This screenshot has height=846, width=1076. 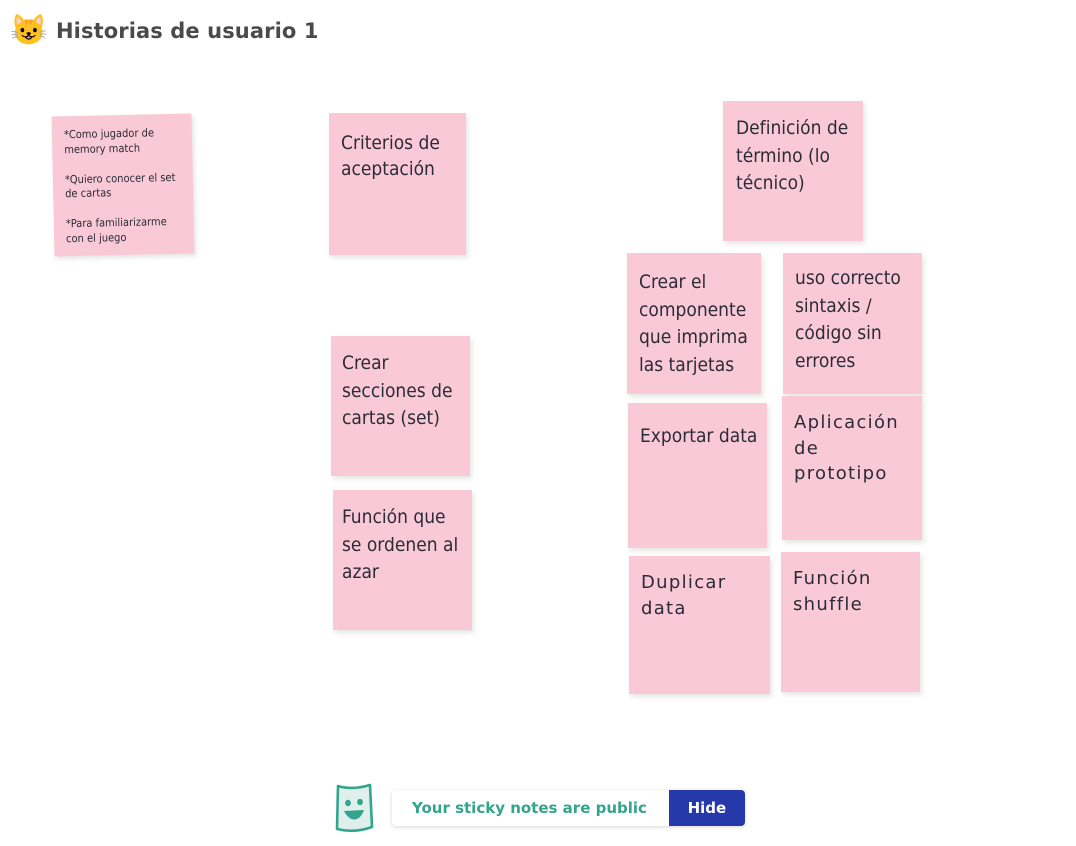 I want to click on sticky-note-text: Función shuffle, so click(x=832, y=591).